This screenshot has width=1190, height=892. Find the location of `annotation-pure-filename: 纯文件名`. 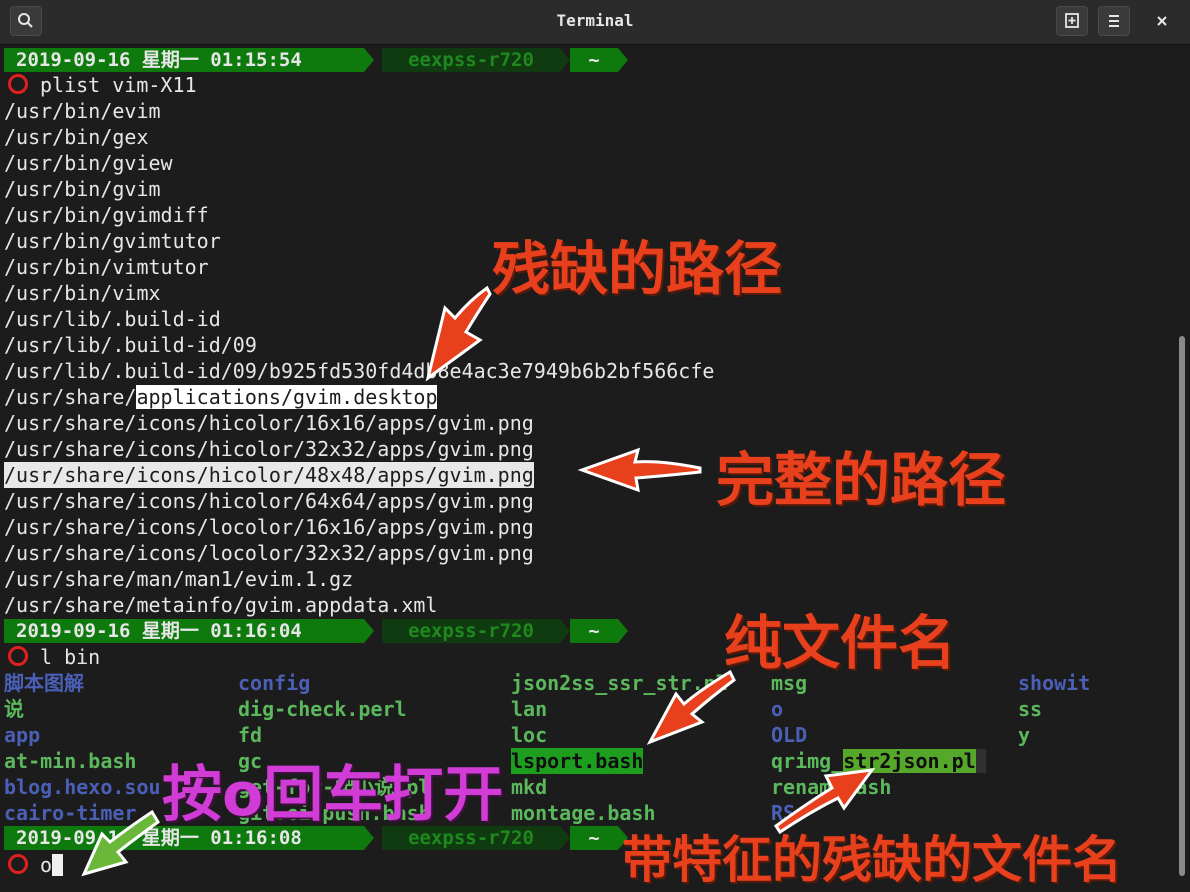

annotation-pure-filename: 纯文件名 is located at coordinates (840, 643).